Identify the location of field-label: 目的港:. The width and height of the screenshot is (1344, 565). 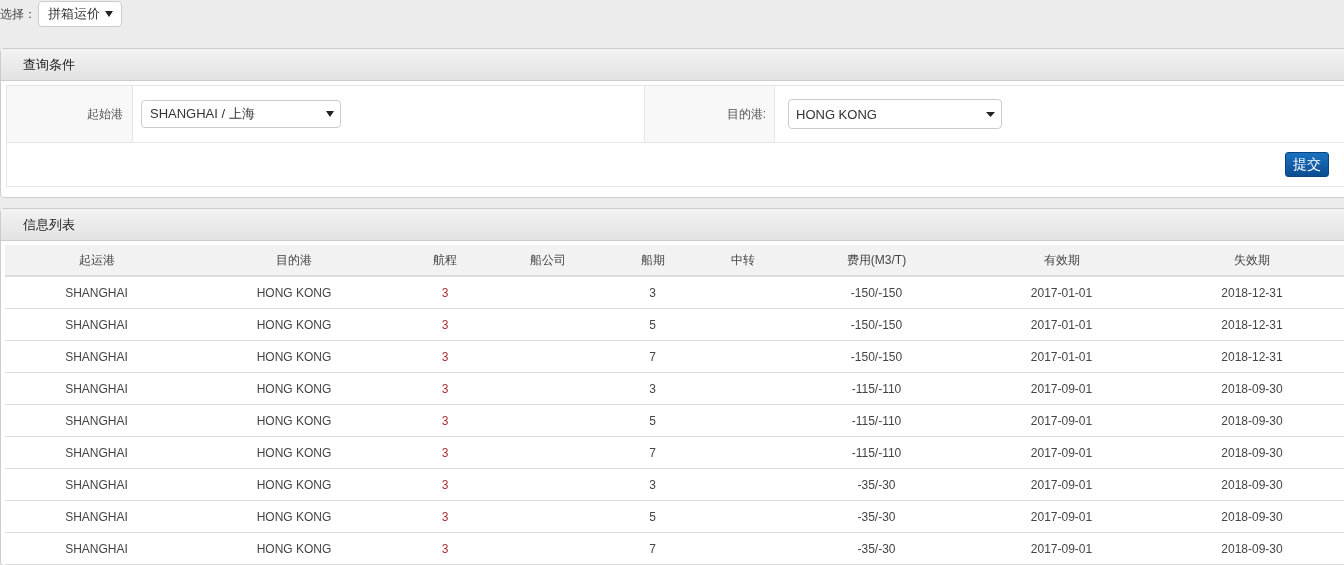
(746, 114).